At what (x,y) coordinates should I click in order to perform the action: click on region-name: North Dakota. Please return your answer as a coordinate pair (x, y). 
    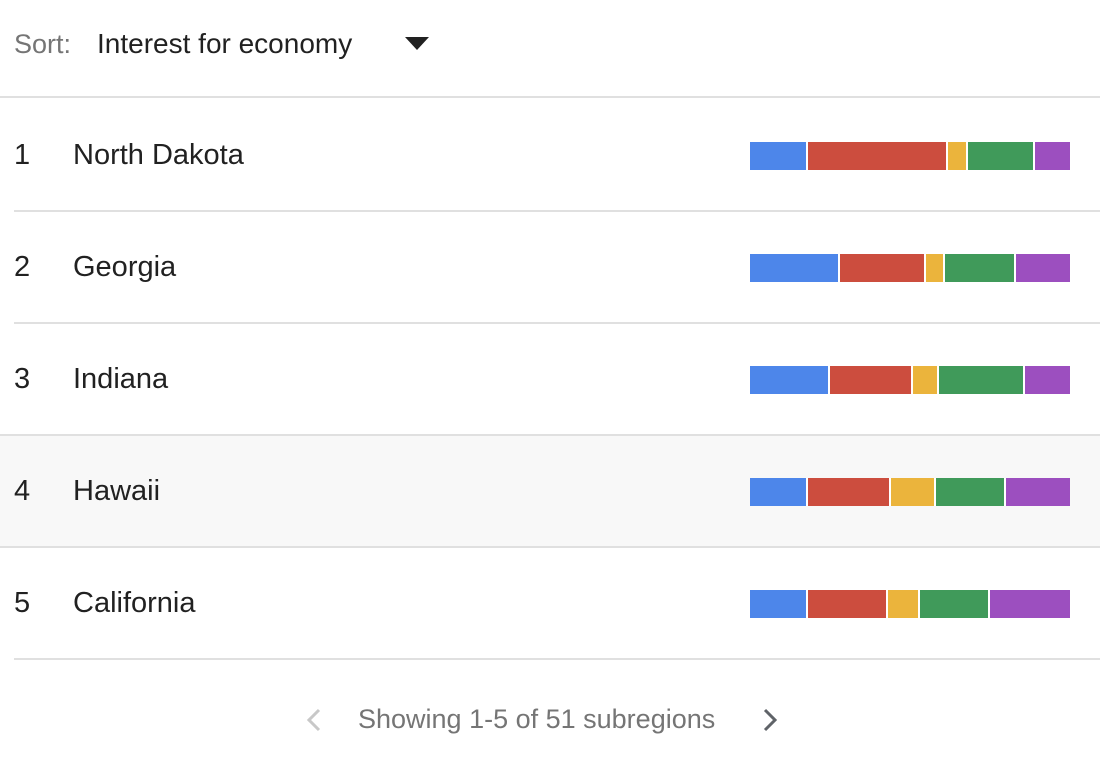
    Looking at the image, I should click on (158, 155).